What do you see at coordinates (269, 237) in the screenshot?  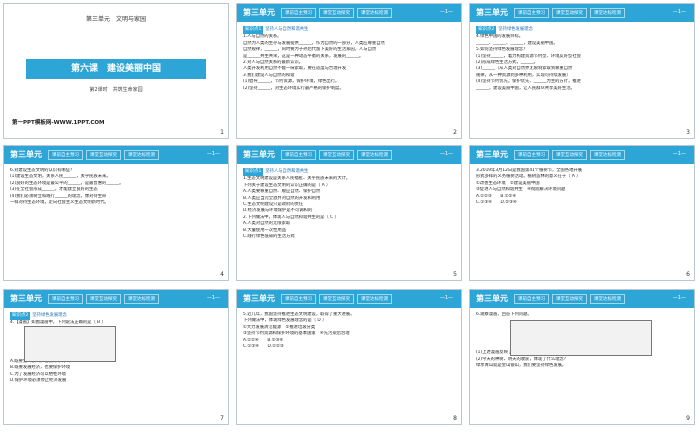 I see `slide-text-line: C.践行绿色低碳的生活方式` at bounding box center [269, 237].